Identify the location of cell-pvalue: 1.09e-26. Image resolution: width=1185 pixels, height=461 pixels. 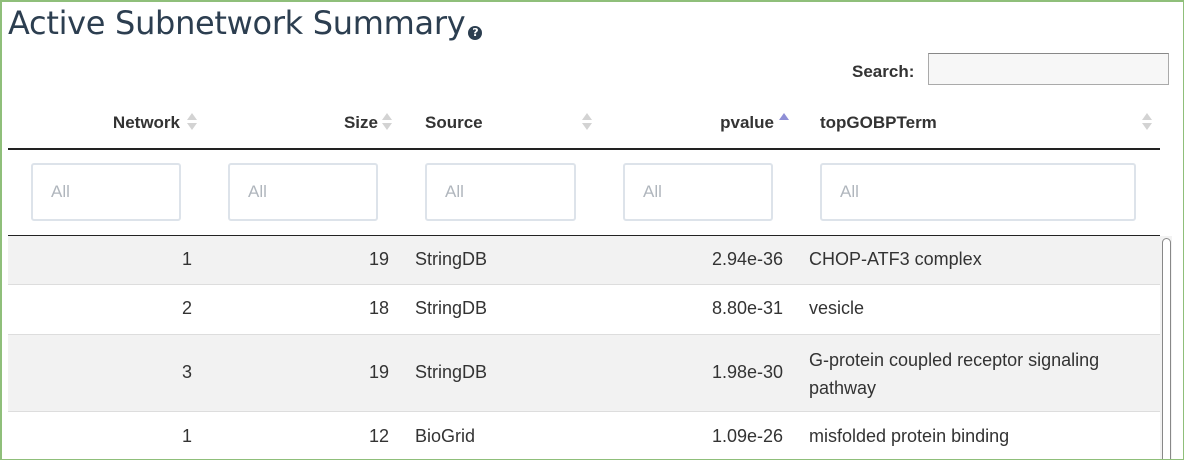
(747, 436).